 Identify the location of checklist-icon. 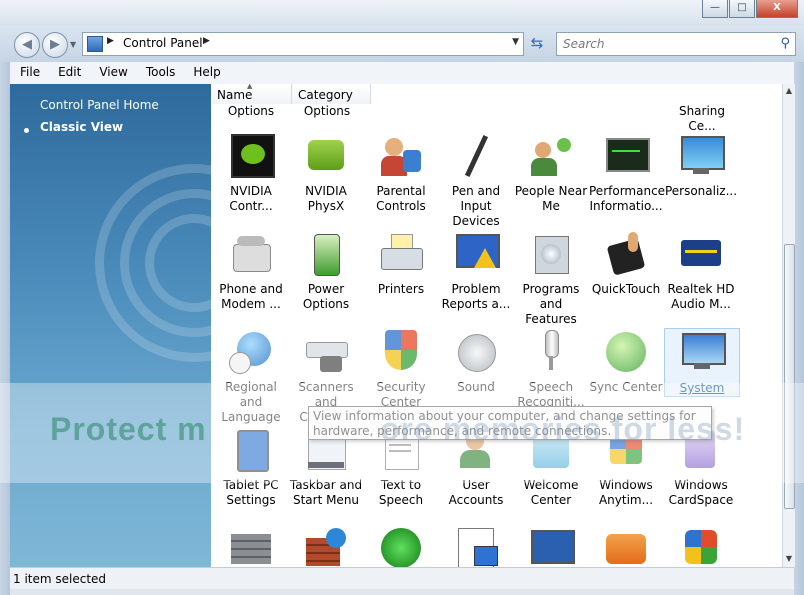
(476, 545).